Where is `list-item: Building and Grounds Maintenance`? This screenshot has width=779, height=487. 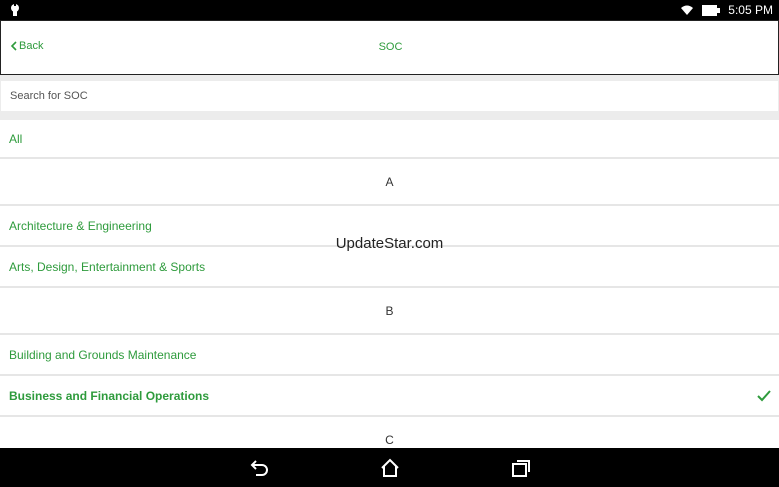
list-item: Building and Grounds Maintenance is located at coordinates (389, 355).